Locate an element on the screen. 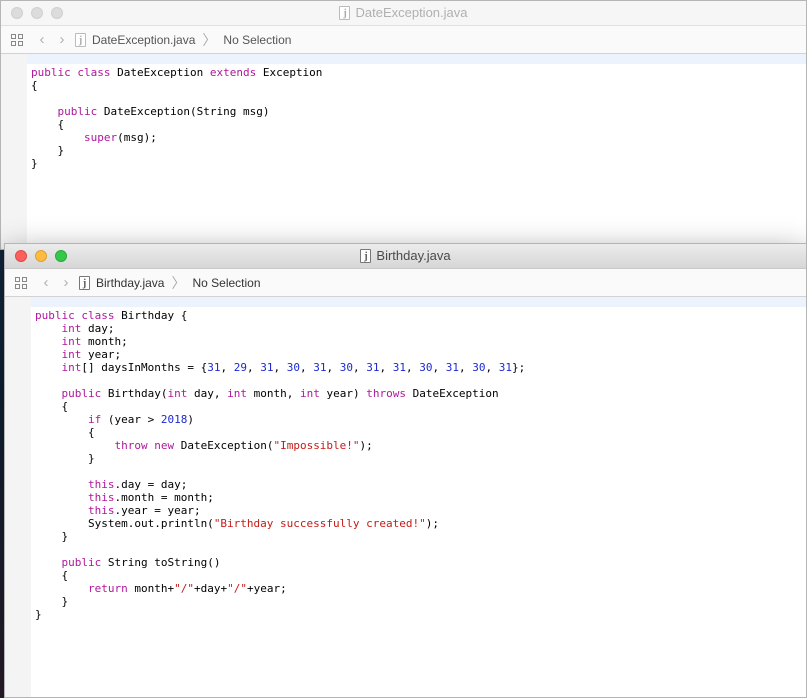  code-line: this.day = day; is located at coordinates (420, 484).